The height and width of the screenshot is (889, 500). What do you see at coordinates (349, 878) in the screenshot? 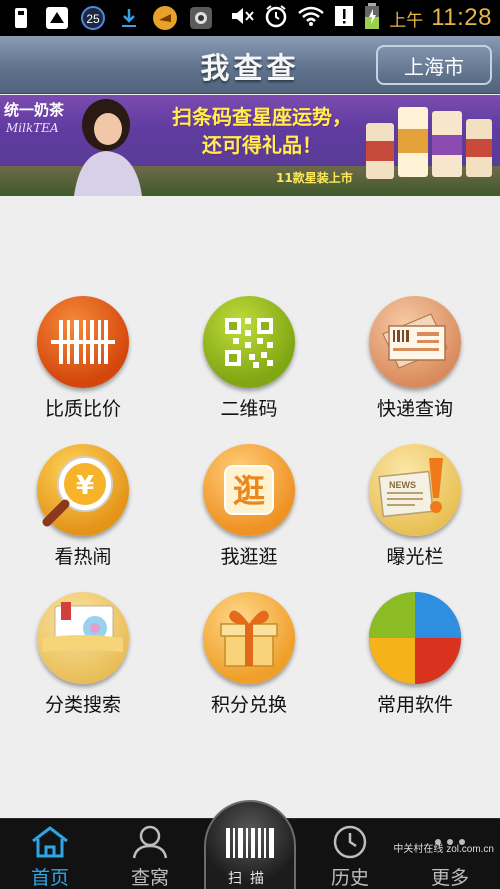
I see `tab-label: 历史` at bounding box center [349, 878].